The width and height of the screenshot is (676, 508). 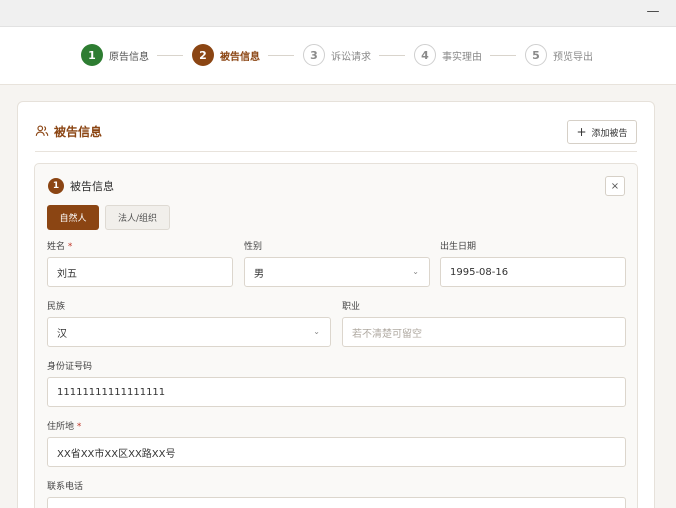 What do you see at coordinates (92, 186) in the screenshot?
I see `defendant-form-title: 被告信息` at bounding box center [92, 186].